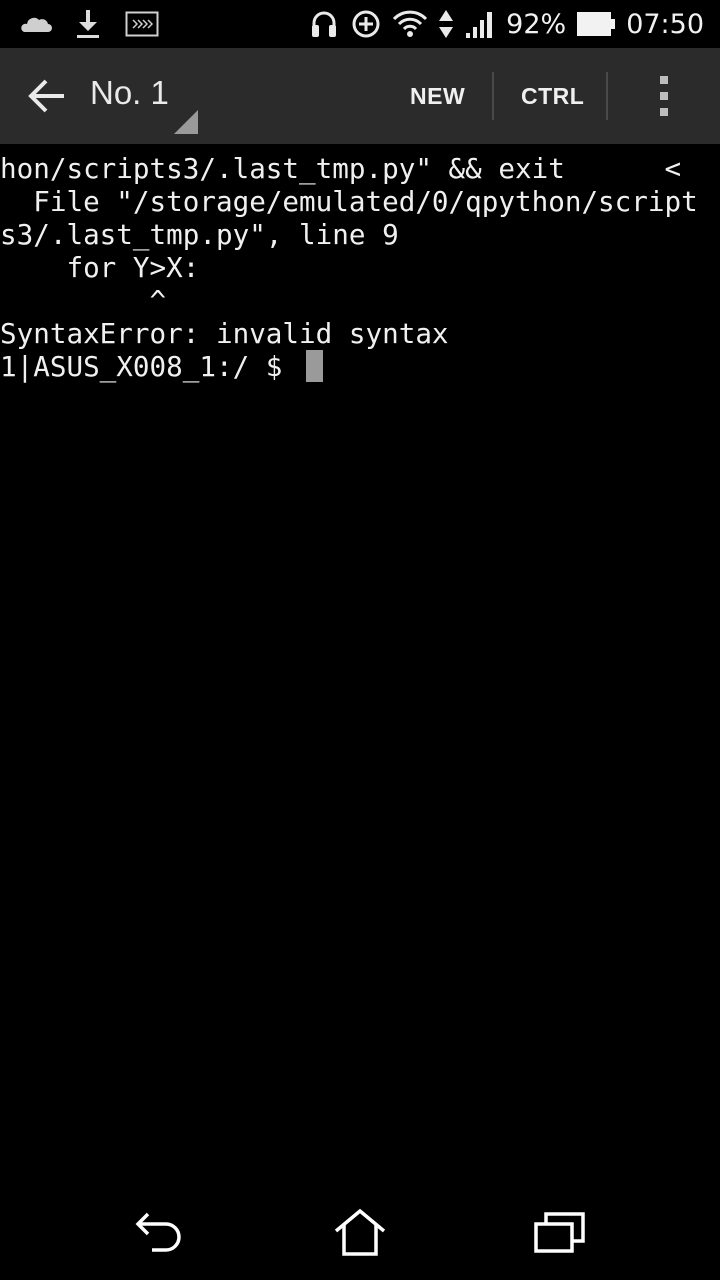 This screenshot has height=1280, width=720. Describe the element at coordinates (324, 24) in the screenshot. I see `headset-icon` at that location.